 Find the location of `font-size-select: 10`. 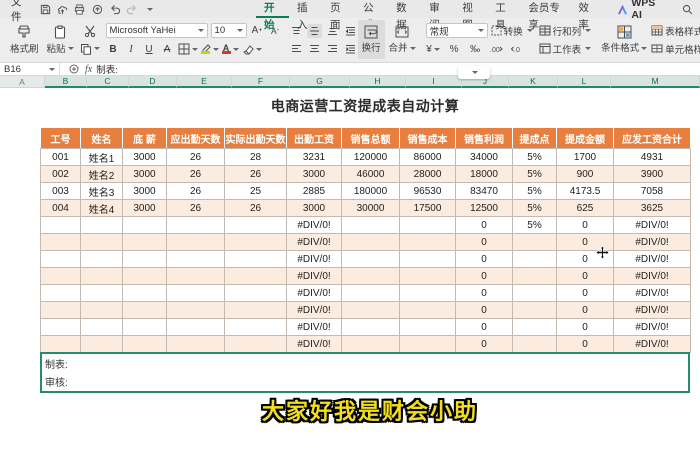

font-size-select: 10 is located at coordinates (228, 30).